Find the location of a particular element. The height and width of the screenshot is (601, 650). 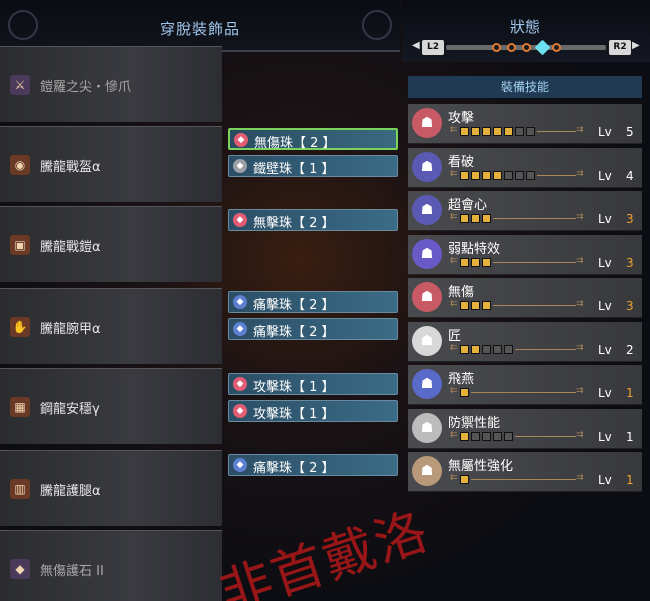

left-arrow-icon: ◀ is located at coordinates (416, 45).